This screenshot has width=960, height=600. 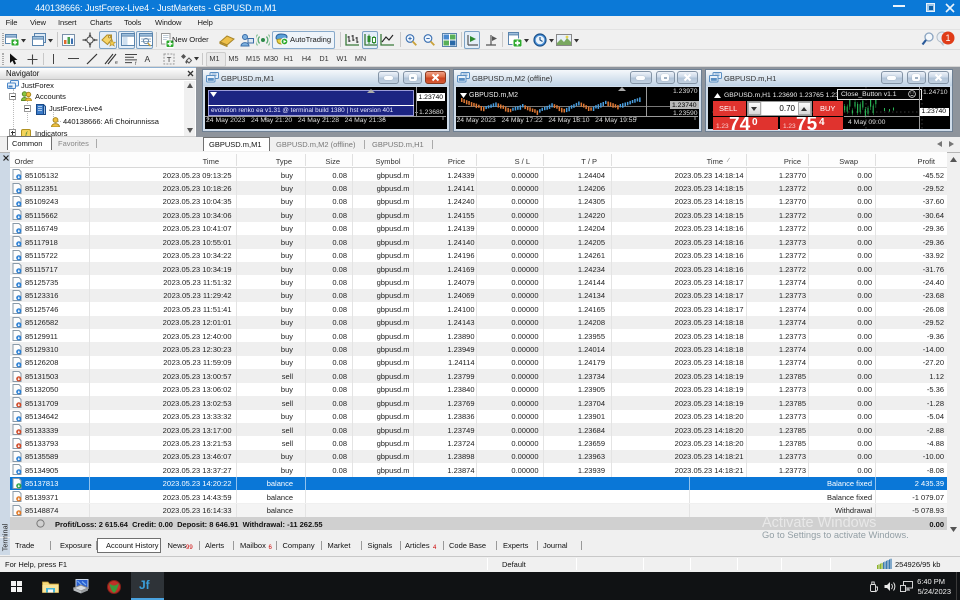 I want to click on svg-text: T, so click(x=168, y=59).